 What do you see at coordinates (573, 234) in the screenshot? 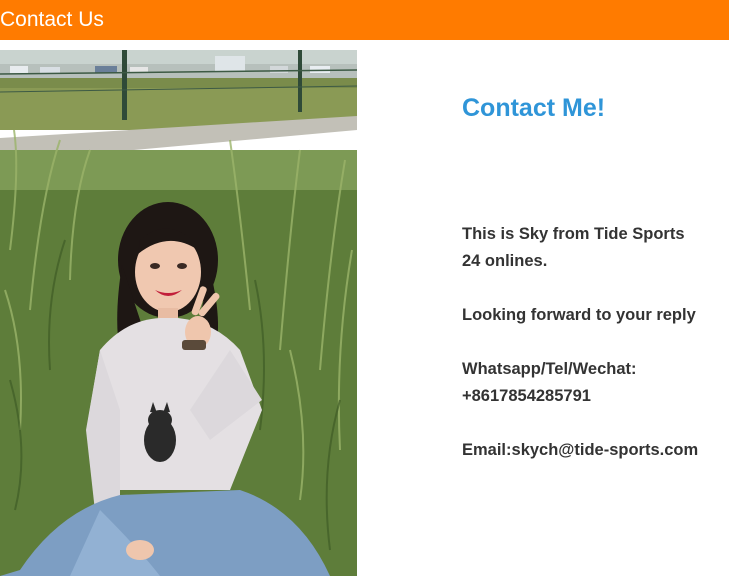
I see `intro-line-1: This is Sky from Tide Sports` at bounding box center [573, 234].